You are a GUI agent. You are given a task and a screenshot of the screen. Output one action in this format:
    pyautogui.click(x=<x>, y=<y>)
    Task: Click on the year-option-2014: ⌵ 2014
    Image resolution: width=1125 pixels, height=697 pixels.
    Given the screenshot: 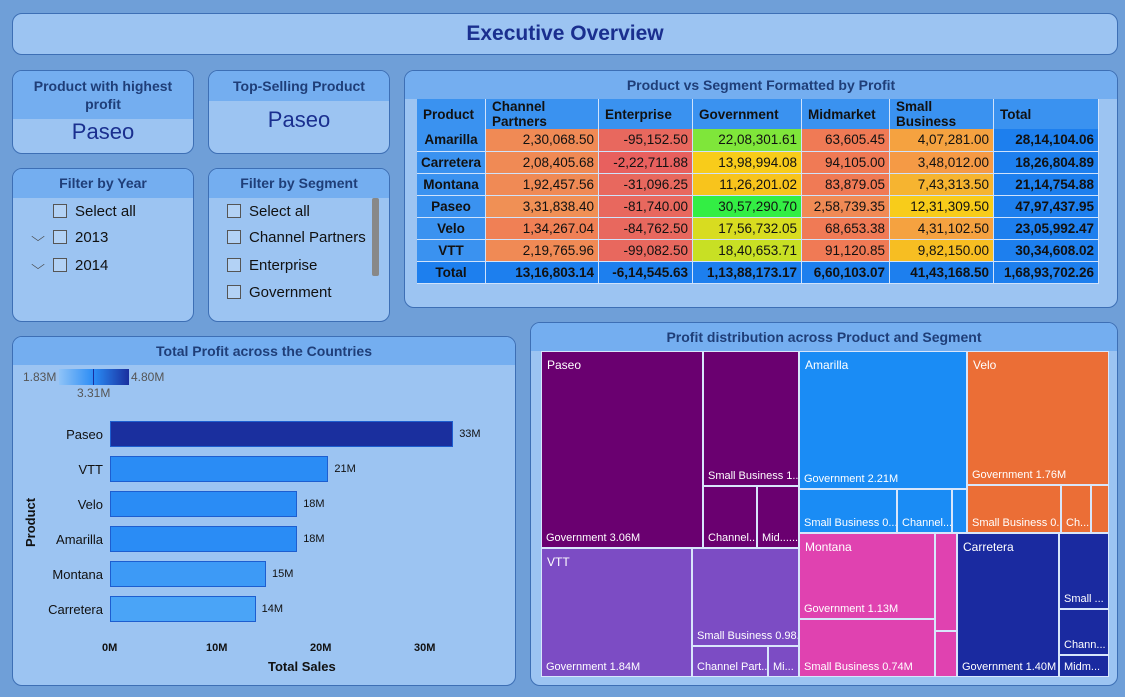 What is the action you would take?
    pyautogui.click(x=69, y=265)
    